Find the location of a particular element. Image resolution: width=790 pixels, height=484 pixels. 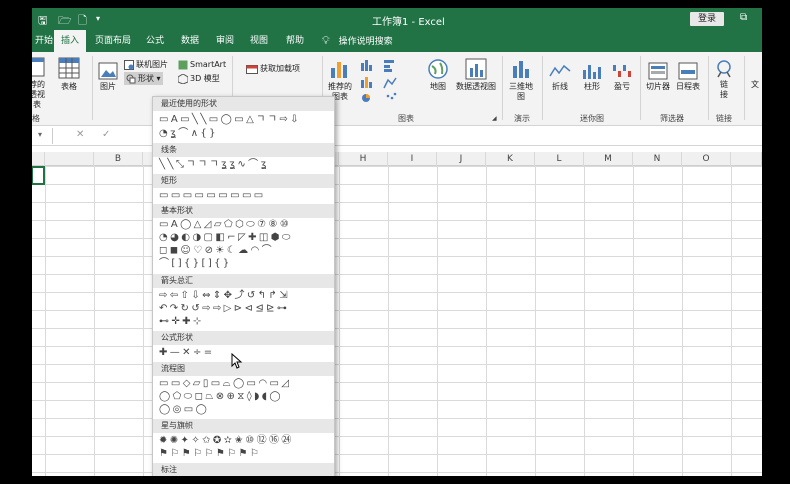

shape-row: ⚑⚐⚑⚐⚐⚑⚐⚑⚐ is located at coordinates (210, 453).